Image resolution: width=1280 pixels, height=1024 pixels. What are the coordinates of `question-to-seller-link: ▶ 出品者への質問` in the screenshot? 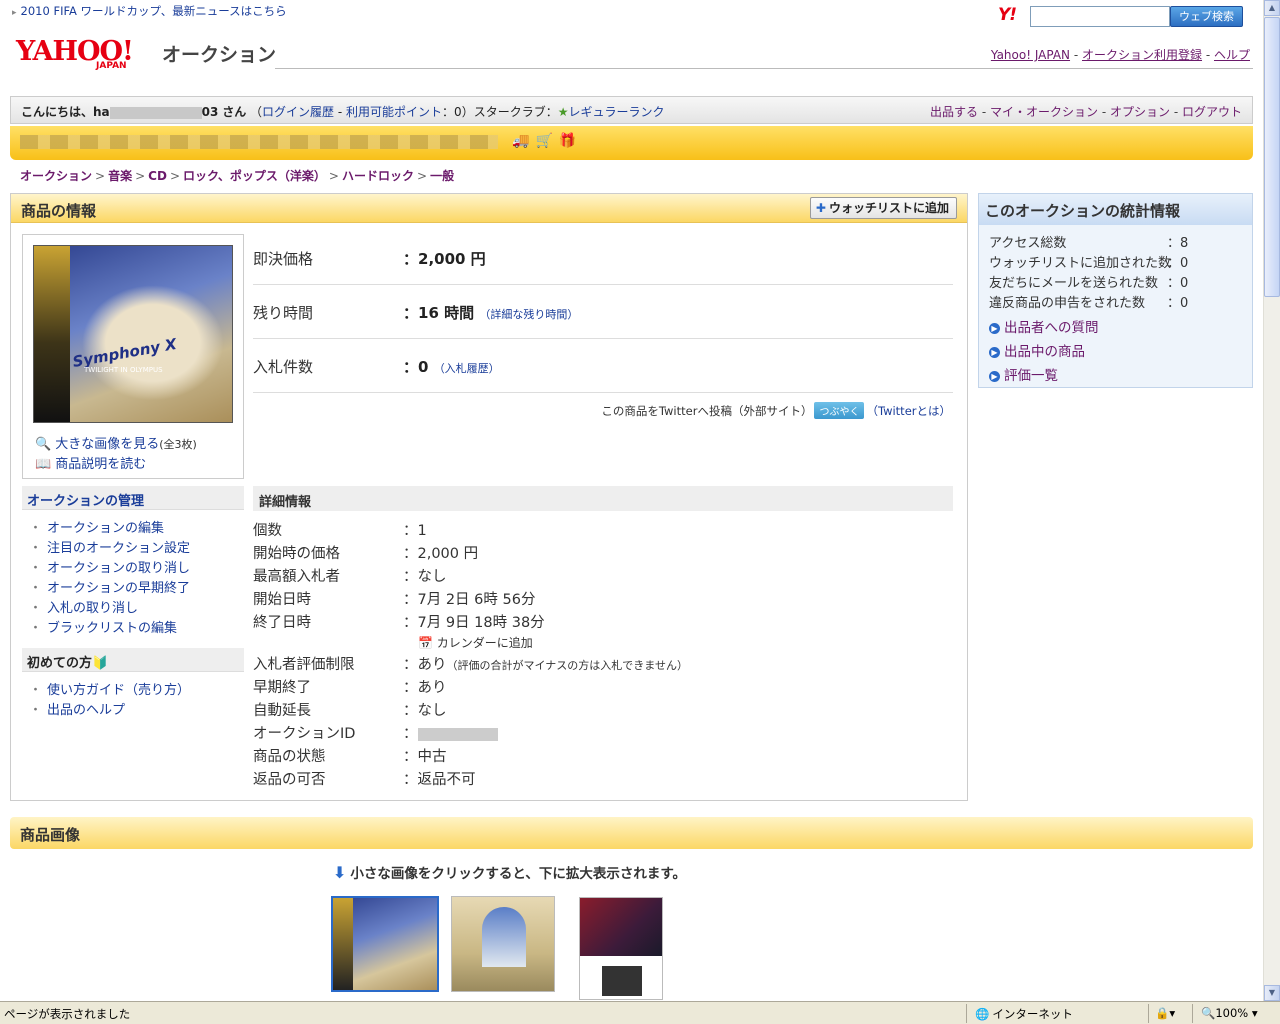 It's located at (1044, 326).